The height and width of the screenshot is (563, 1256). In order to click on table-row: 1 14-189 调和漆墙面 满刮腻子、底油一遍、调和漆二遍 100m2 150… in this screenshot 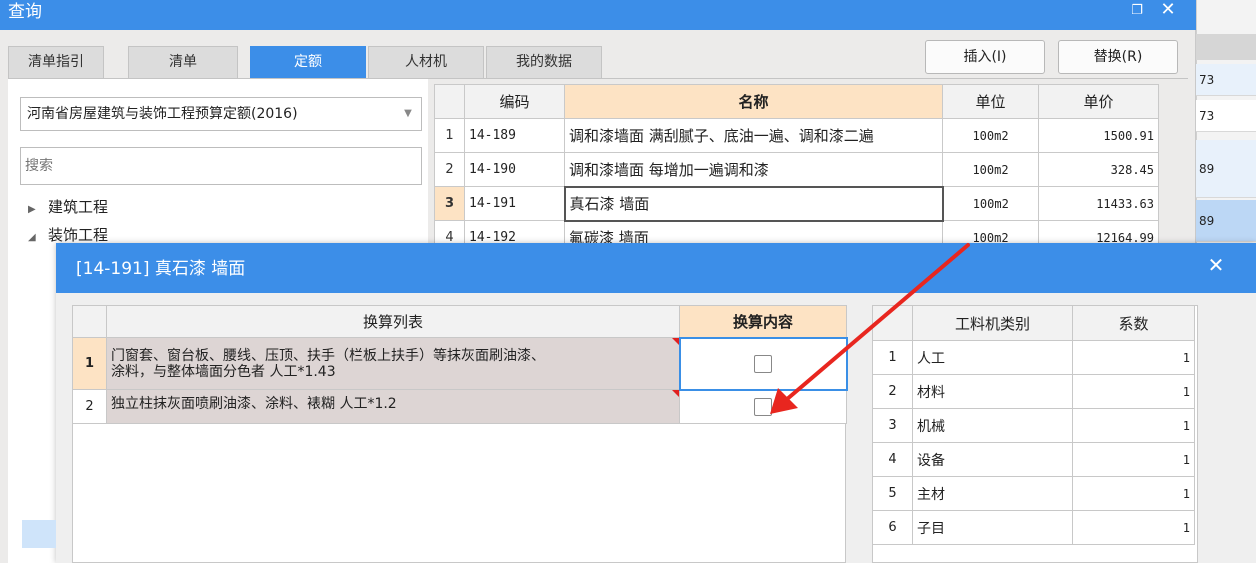, I will do `click(796, 135)`.